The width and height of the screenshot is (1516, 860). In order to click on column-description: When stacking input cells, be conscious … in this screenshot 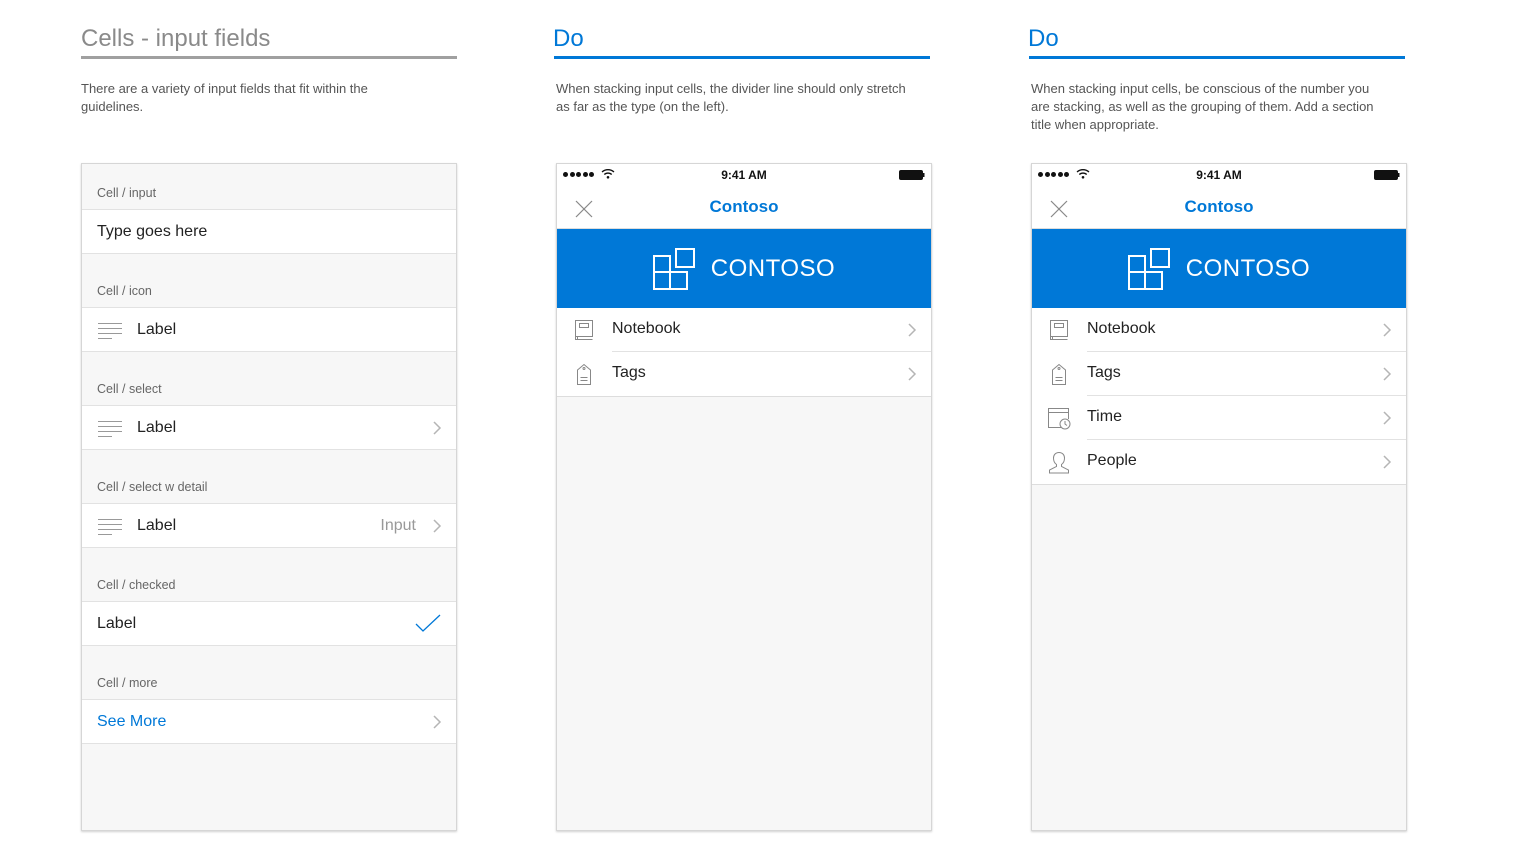, I will do `click(1202, 106)`.